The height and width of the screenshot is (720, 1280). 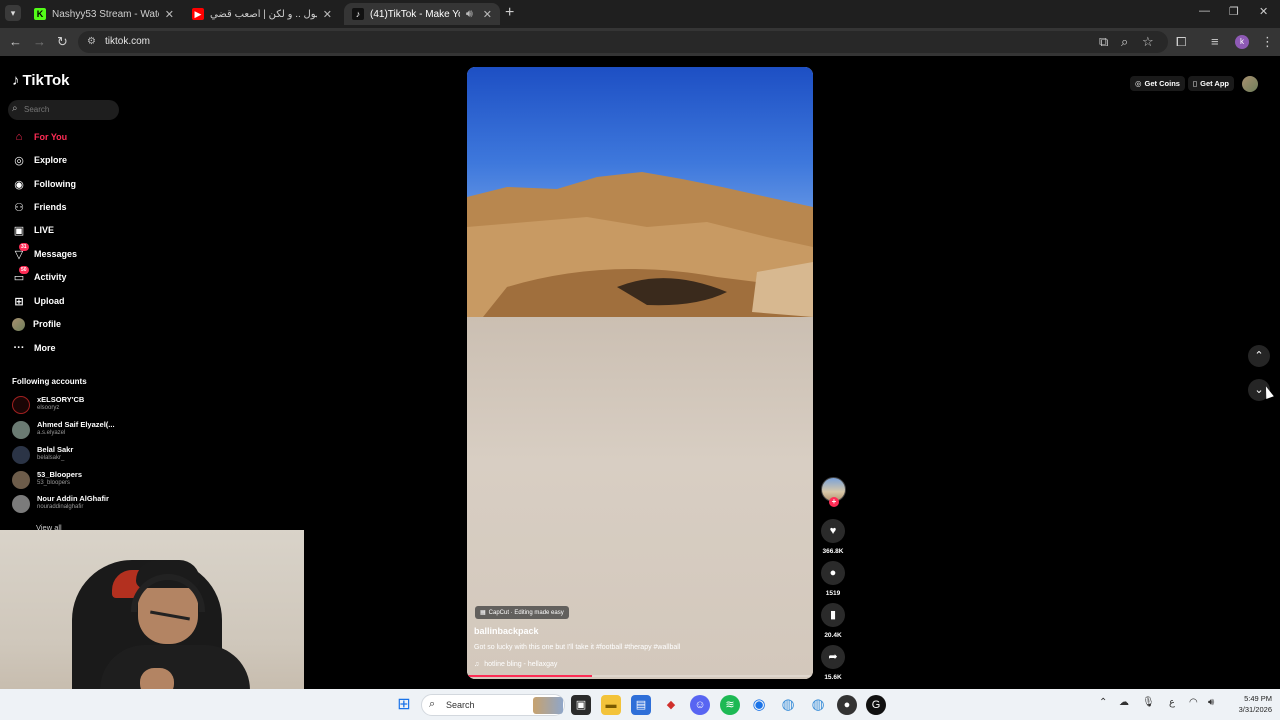 What do you see at coordinates (788, 705) in the screenshot?
I see `edge-icon: ◍` at bounding box center [788, 705].